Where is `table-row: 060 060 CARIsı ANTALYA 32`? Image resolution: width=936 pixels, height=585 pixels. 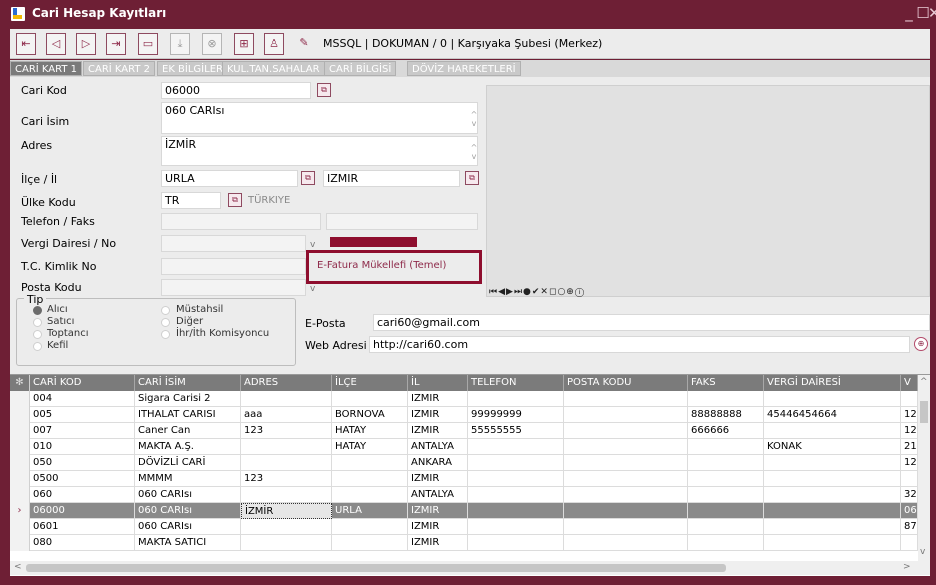
table-row: 060 060 CARIsı ANTALYA 32 is located at coordinates (464, 495).